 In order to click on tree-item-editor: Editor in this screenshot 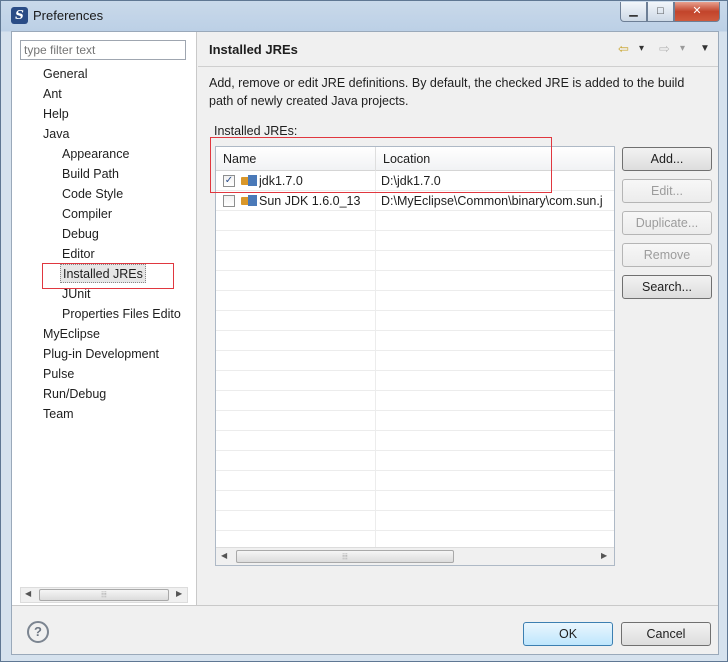, I will do `click(78, 254)`.